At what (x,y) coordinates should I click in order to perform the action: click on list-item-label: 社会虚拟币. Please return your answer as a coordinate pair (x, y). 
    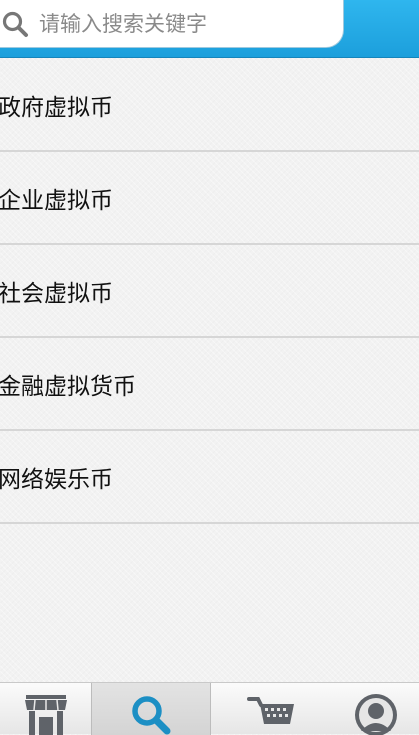
    Looking at the image, I should click on (56, 293).